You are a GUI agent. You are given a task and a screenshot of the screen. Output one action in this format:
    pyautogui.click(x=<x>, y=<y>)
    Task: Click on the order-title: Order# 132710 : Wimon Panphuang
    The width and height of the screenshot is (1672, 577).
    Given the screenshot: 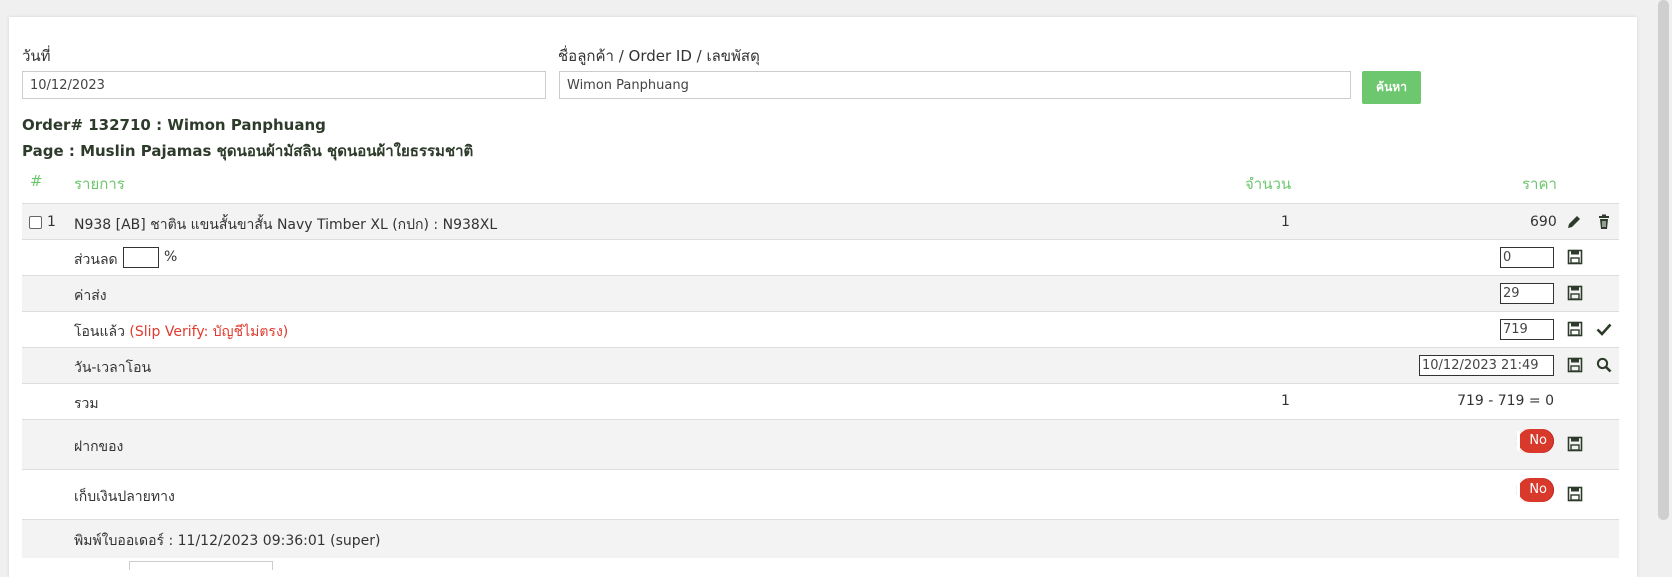 What is the action you would take?
    pyautogui.click(x=174, y=125)
    